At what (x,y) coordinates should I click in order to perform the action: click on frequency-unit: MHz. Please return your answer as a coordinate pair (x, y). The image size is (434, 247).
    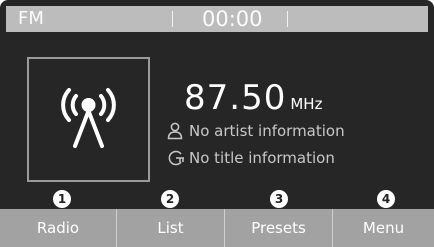
    Looking at the image, I should click on (306, 104).